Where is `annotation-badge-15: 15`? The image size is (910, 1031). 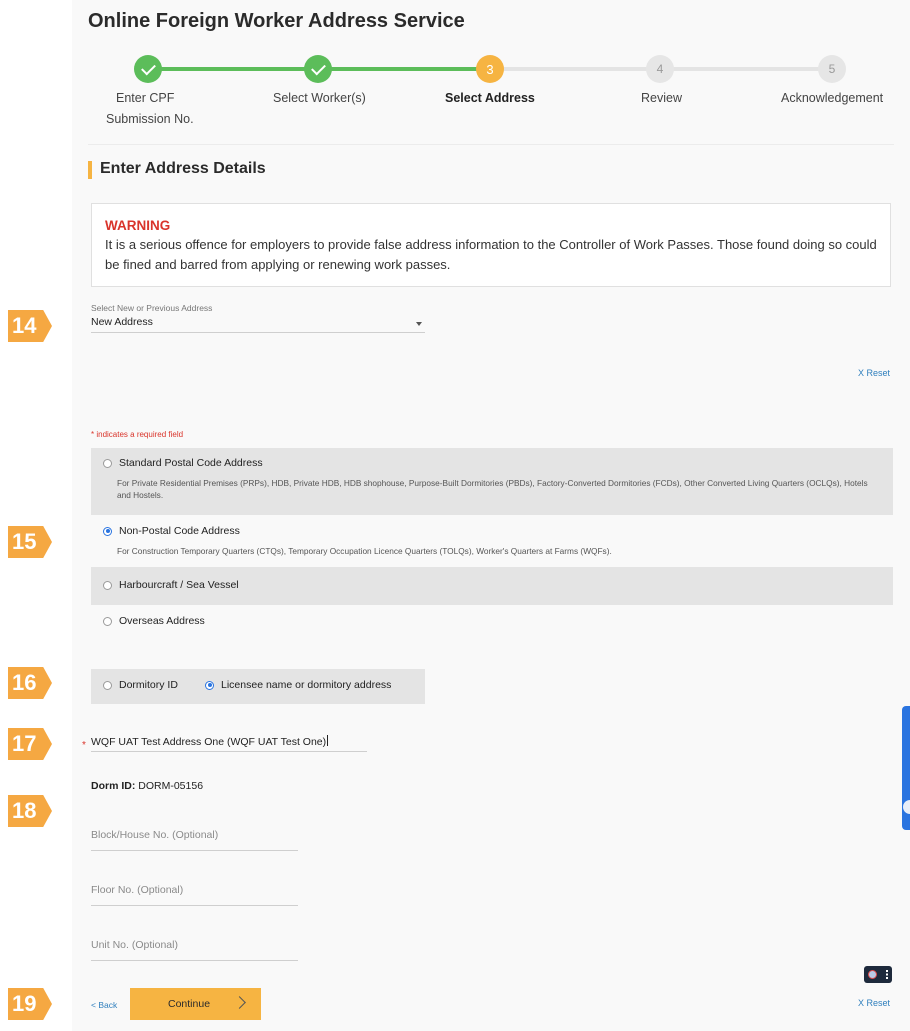
annotation-badge-15: 15 is located at coordinates (30, 542).